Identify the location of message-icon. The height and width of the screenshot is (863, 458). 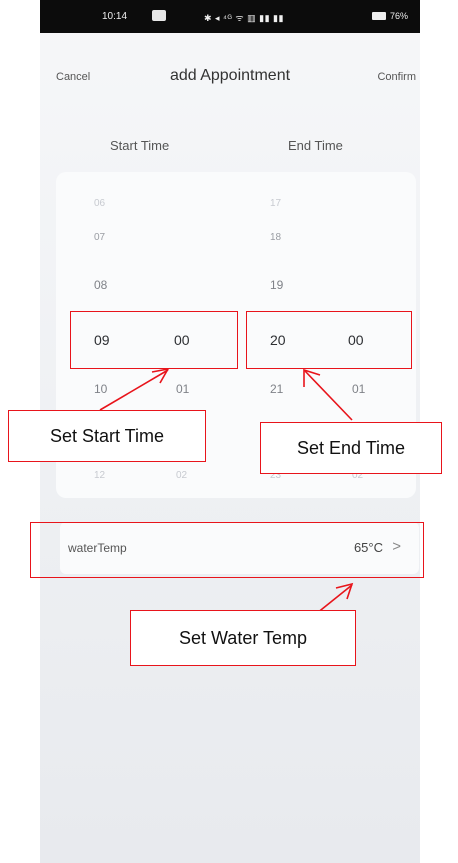
(159, 15).